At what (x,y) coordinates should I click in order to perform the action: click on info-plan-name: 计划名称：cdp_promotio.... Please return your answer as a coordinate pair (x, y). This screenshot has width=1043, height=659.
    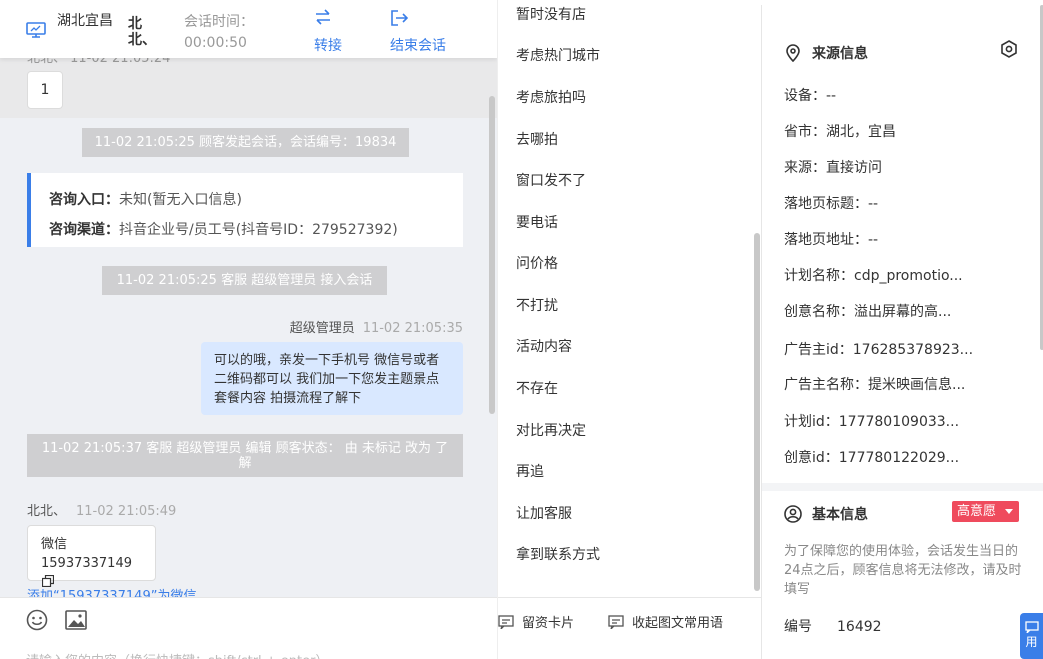
    Looking at the image, I should click on (873, 276).